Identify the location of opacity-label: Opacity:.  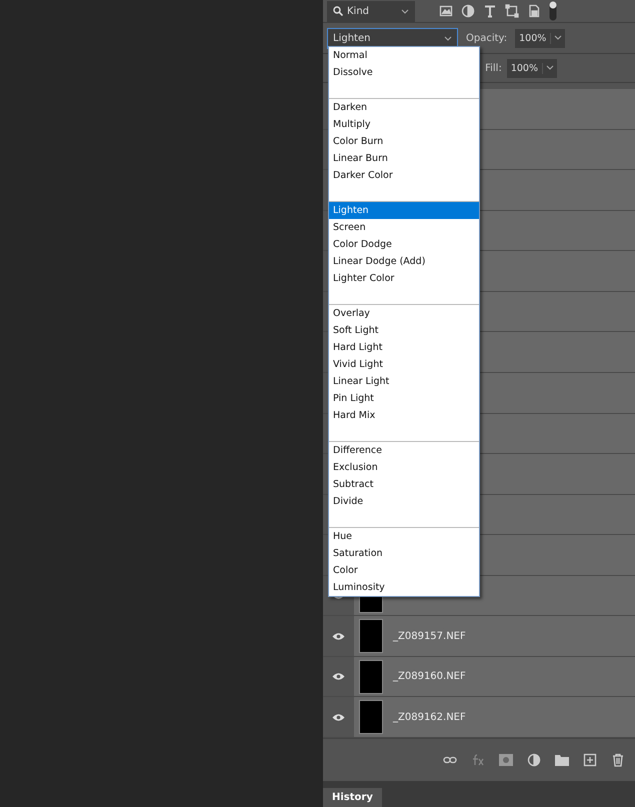
(487, 38).